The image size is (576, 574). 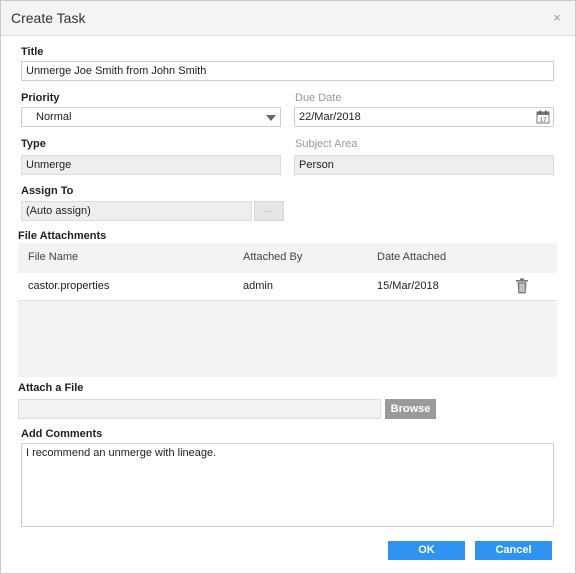 What do you see at coordinates (410, 409) in the screenshot?
I see `browse-button: Browse` at bounding box center [410, 409].